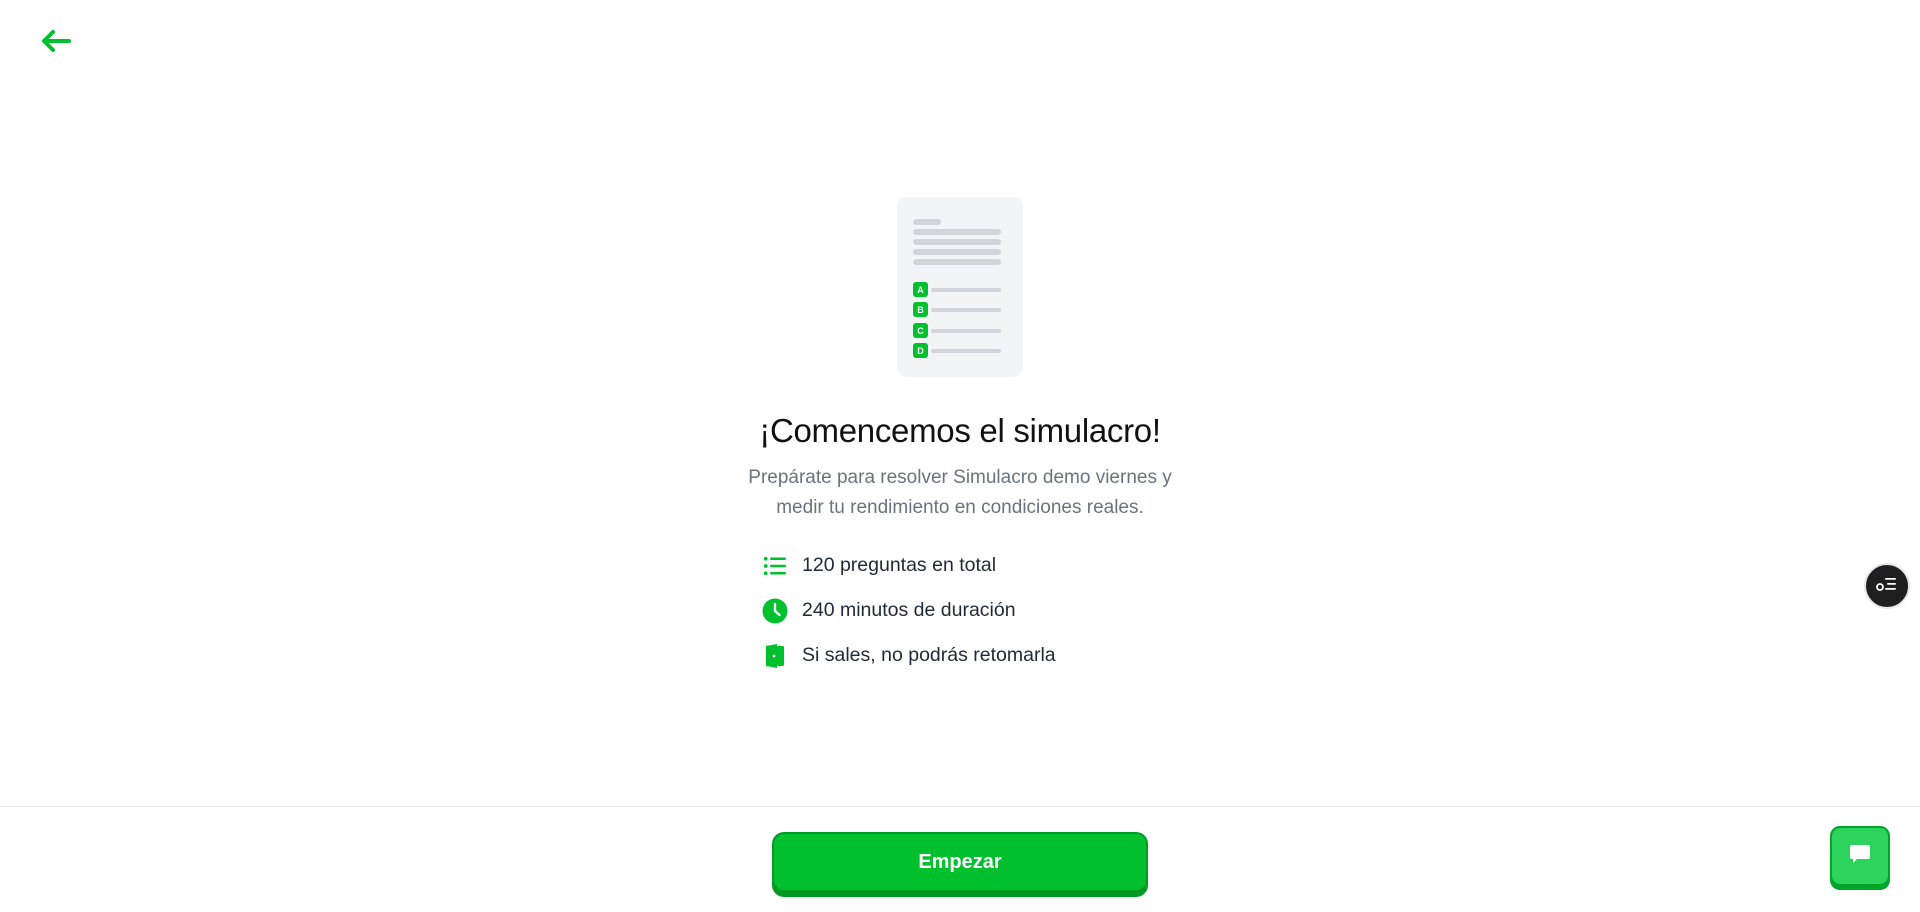  I want to click on info-text-duration: 240 minutos de duración, so click(909, 610).